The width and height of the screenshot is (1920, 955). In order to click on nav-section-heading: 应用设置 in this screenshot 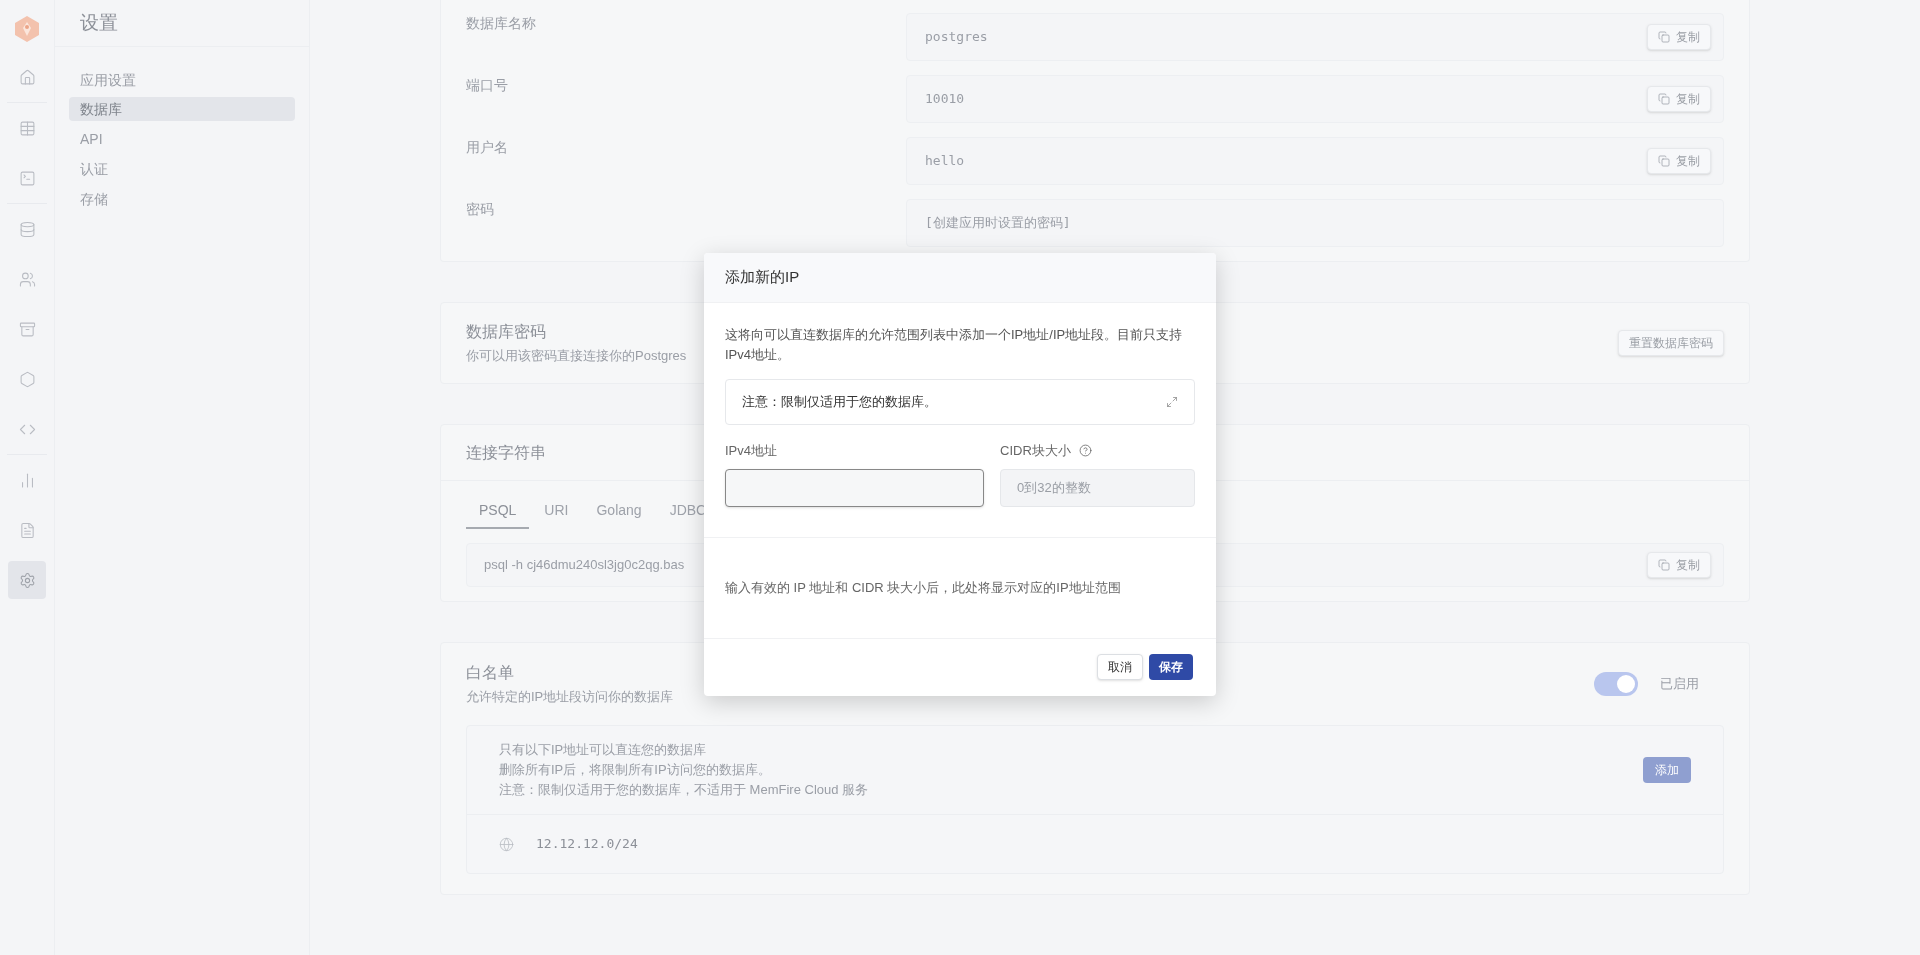, I will do `click(108, 80)`.